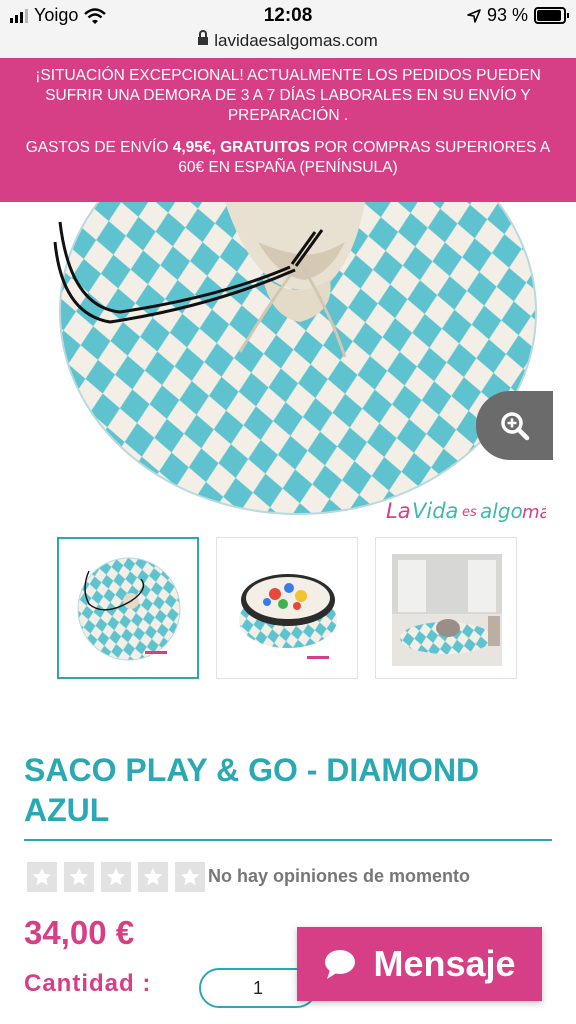  What do you see at coordinates (99, 147) in the screenshot?
I see `shipping-prefix: GASTOS DE ENVÍO` at bounding box center [99, 147].